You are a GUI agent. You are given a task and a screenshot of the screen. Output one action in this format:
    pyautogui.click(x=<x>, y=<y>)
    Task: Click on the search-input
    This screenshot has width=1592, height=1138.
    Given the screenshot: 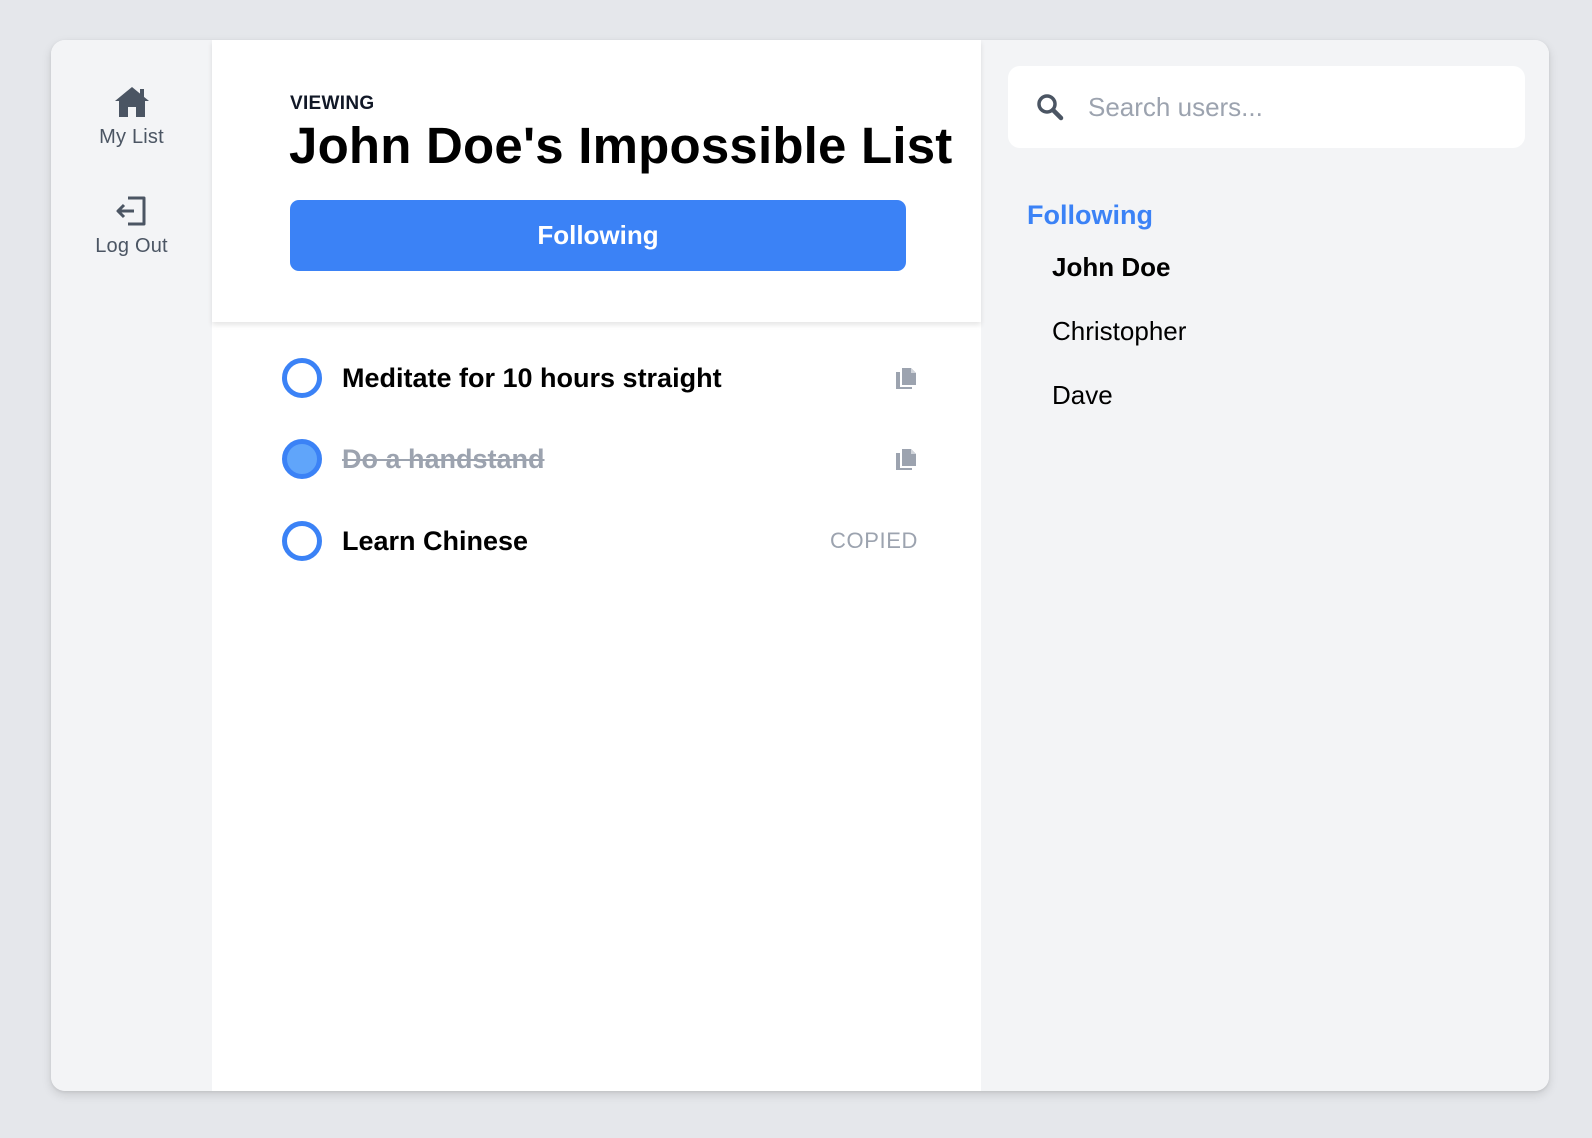 What is the action you would take?
    pyautogui.click(x=1296, y=107)
    